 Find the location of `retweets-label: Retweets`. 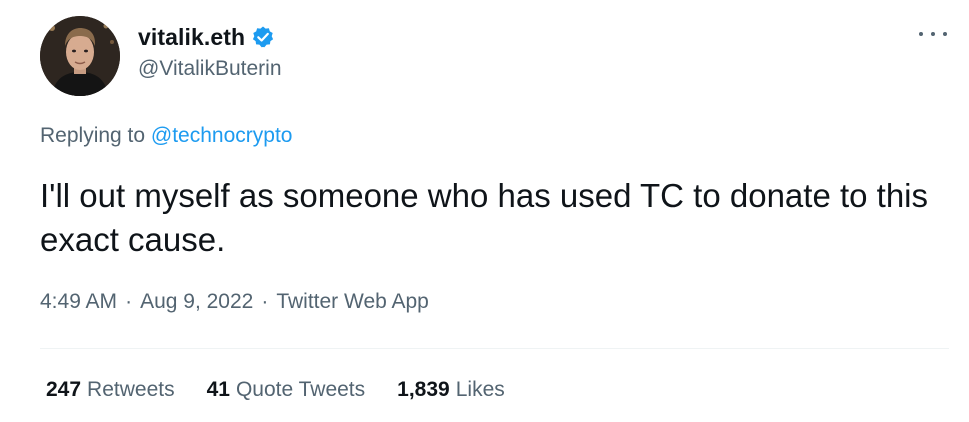

retweets-label: Retweets is located at coordinates (131, 389).